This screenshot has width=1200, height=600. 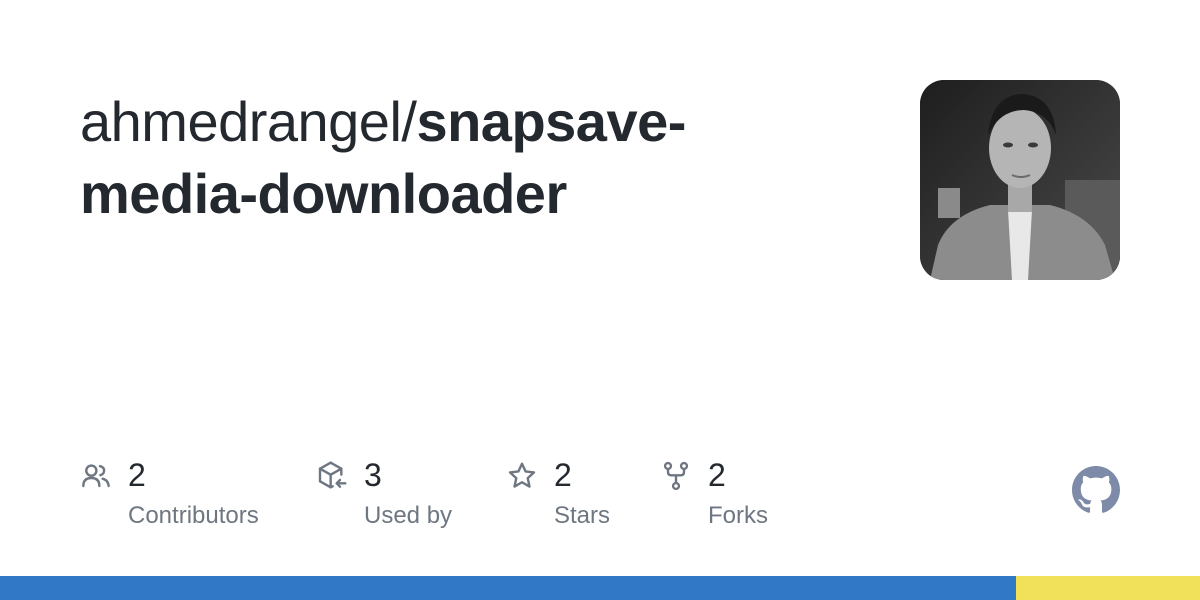 I want to click on repo-name-line1: snapsave-, so click(x=551, y=121).